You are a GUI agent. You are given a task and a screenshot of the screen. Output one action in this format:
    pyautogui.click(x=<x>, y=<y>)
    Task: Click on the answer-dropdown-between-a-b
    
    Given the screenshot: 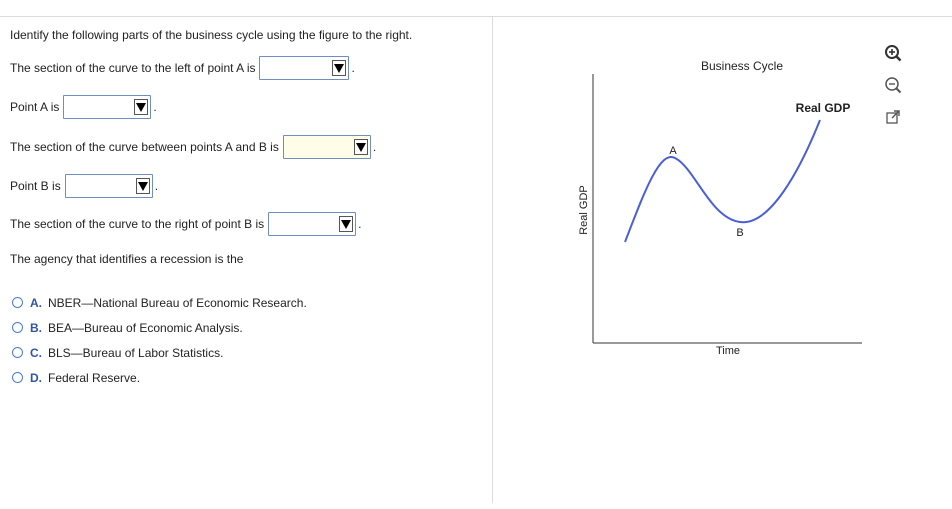 What is the action you would take?
    pyautogui.click(x=326, y=147)
    